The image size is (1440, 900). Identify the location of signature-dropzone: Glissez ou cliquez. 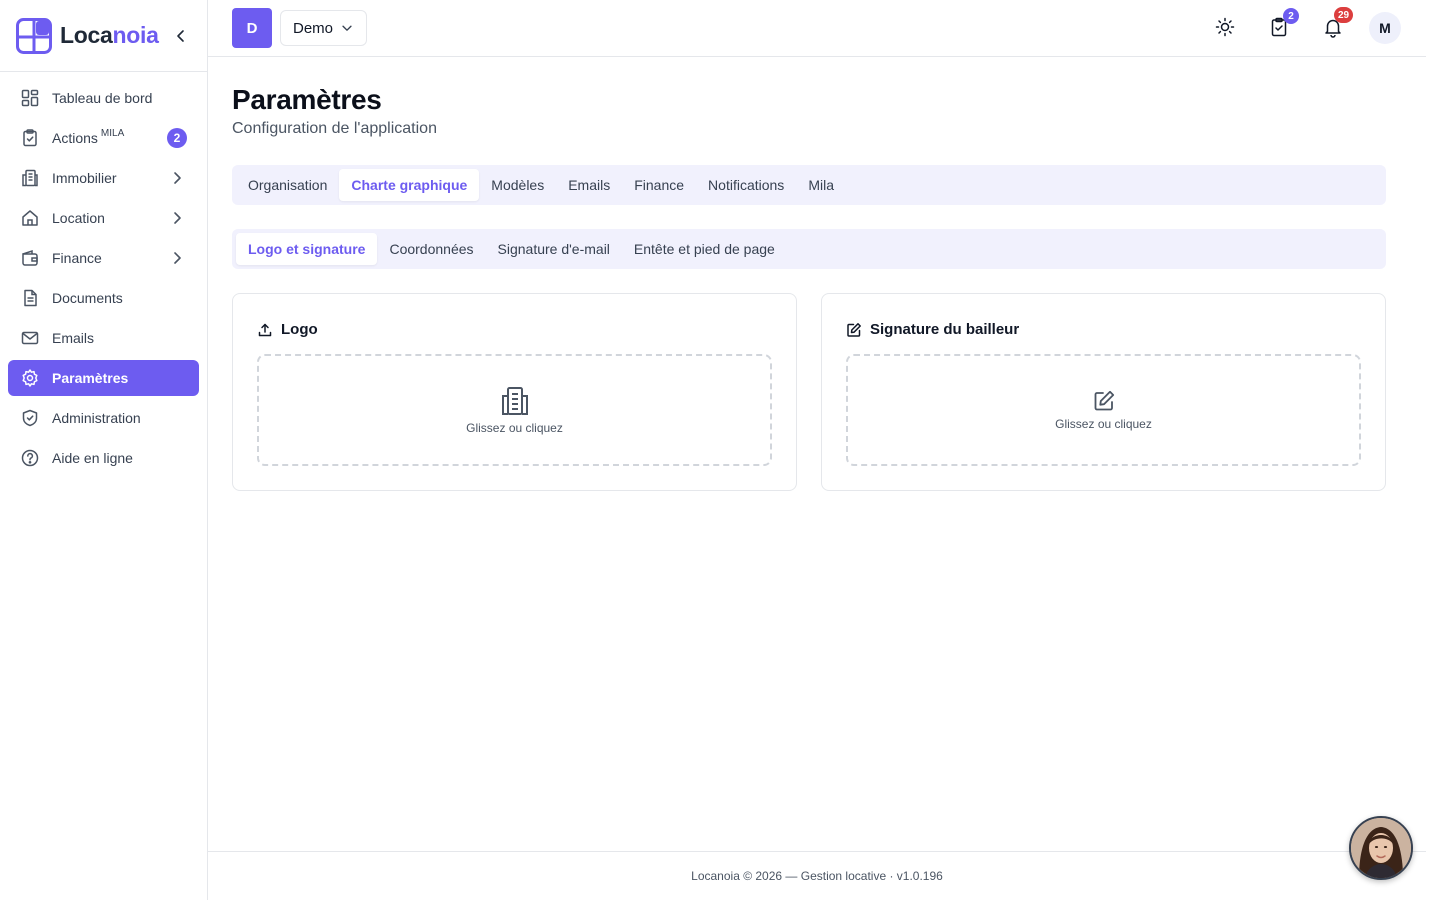
(1103, 410).